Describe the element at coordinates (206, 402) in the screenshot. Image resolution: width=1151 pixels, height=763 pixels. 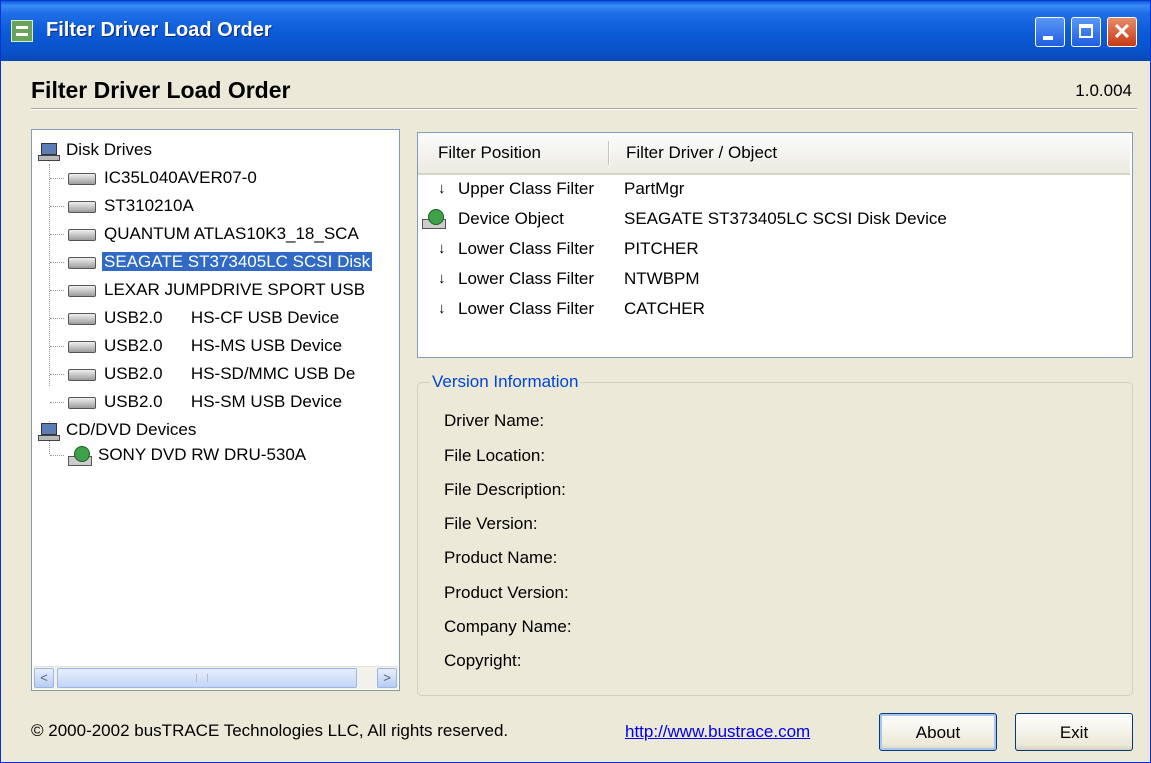
I see `tree-item: USB2.0 HS-SM USB Device` at that location.